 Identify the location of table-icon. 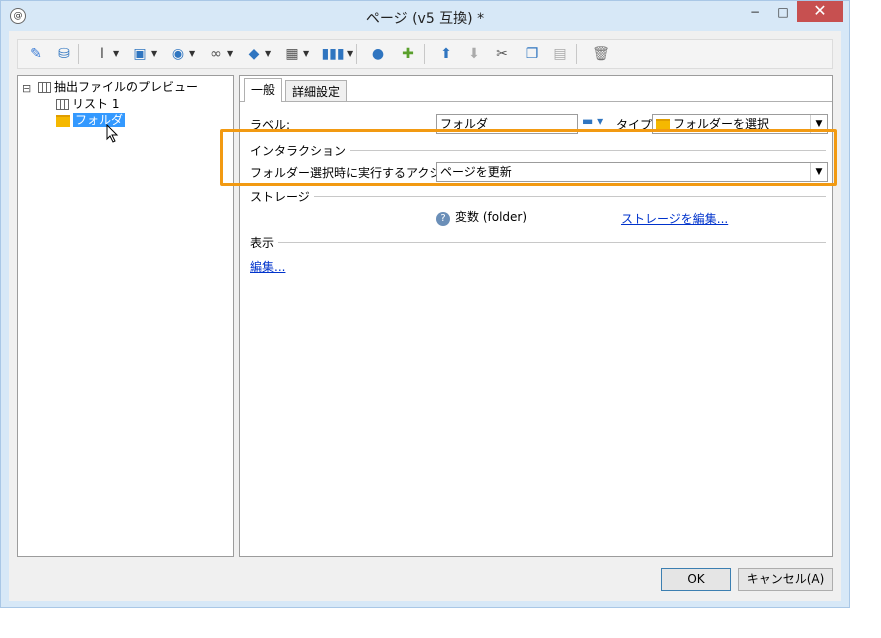
(44, 87).